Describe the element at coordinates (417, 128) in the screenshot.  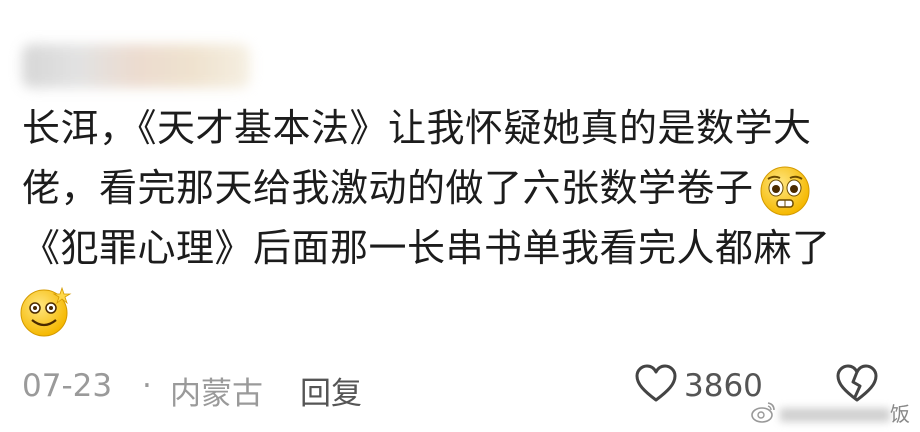
I see `comment-line-1: 长洱，《天才基本法》让我怀疑她真的是数学大` at that location.